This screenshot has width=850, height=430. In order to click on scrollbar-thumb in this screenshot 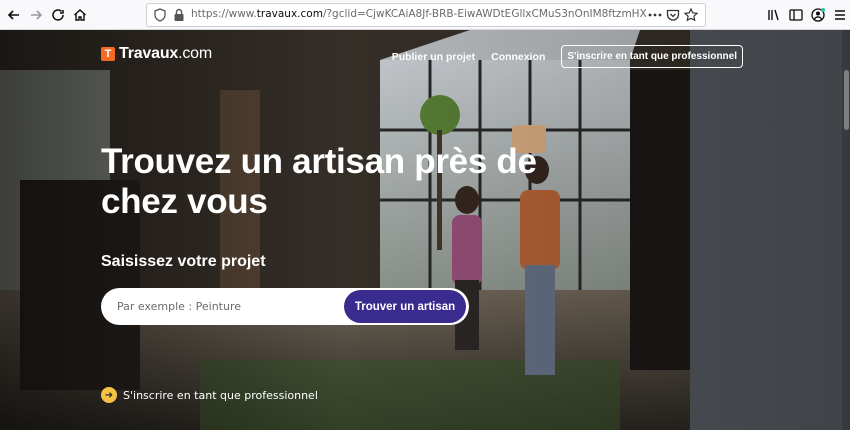, I will do `click(846, 100)`.